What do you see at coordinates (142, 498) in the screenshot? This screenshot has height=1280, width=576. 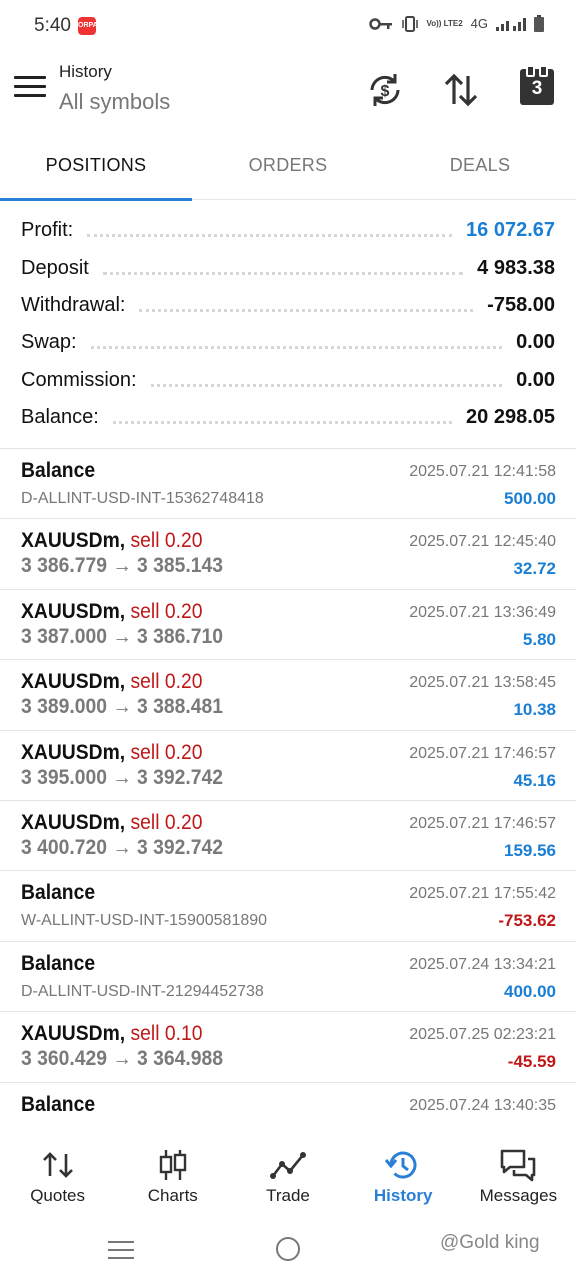 I see `deal-comment: D-ALLINT-USD-INT-15362748418` at bounding box center [142, 498].